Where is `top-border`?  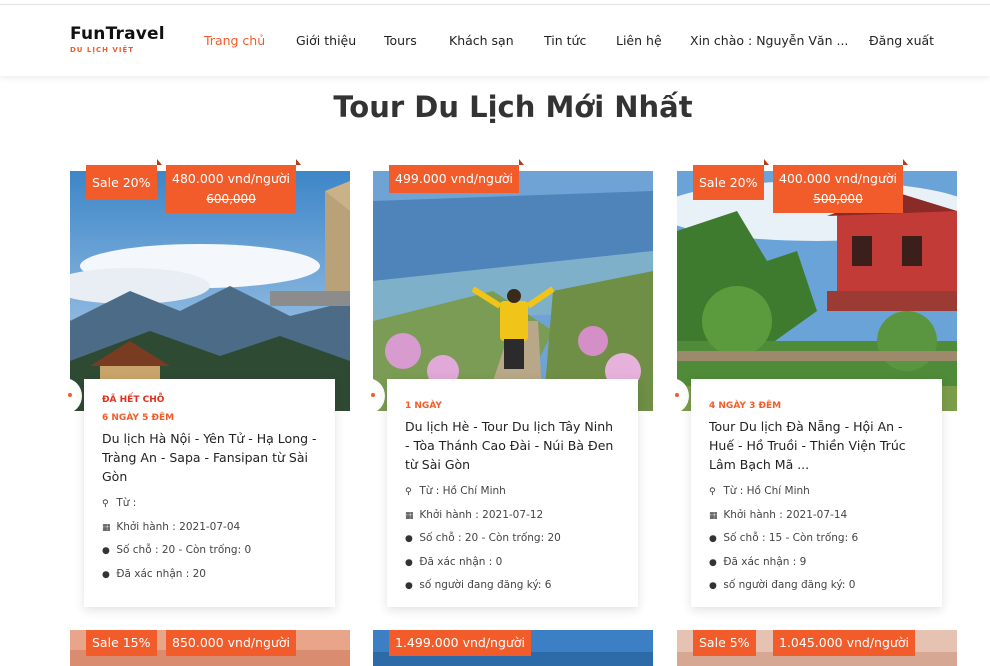 top-border is located at coordinates (495, 2).